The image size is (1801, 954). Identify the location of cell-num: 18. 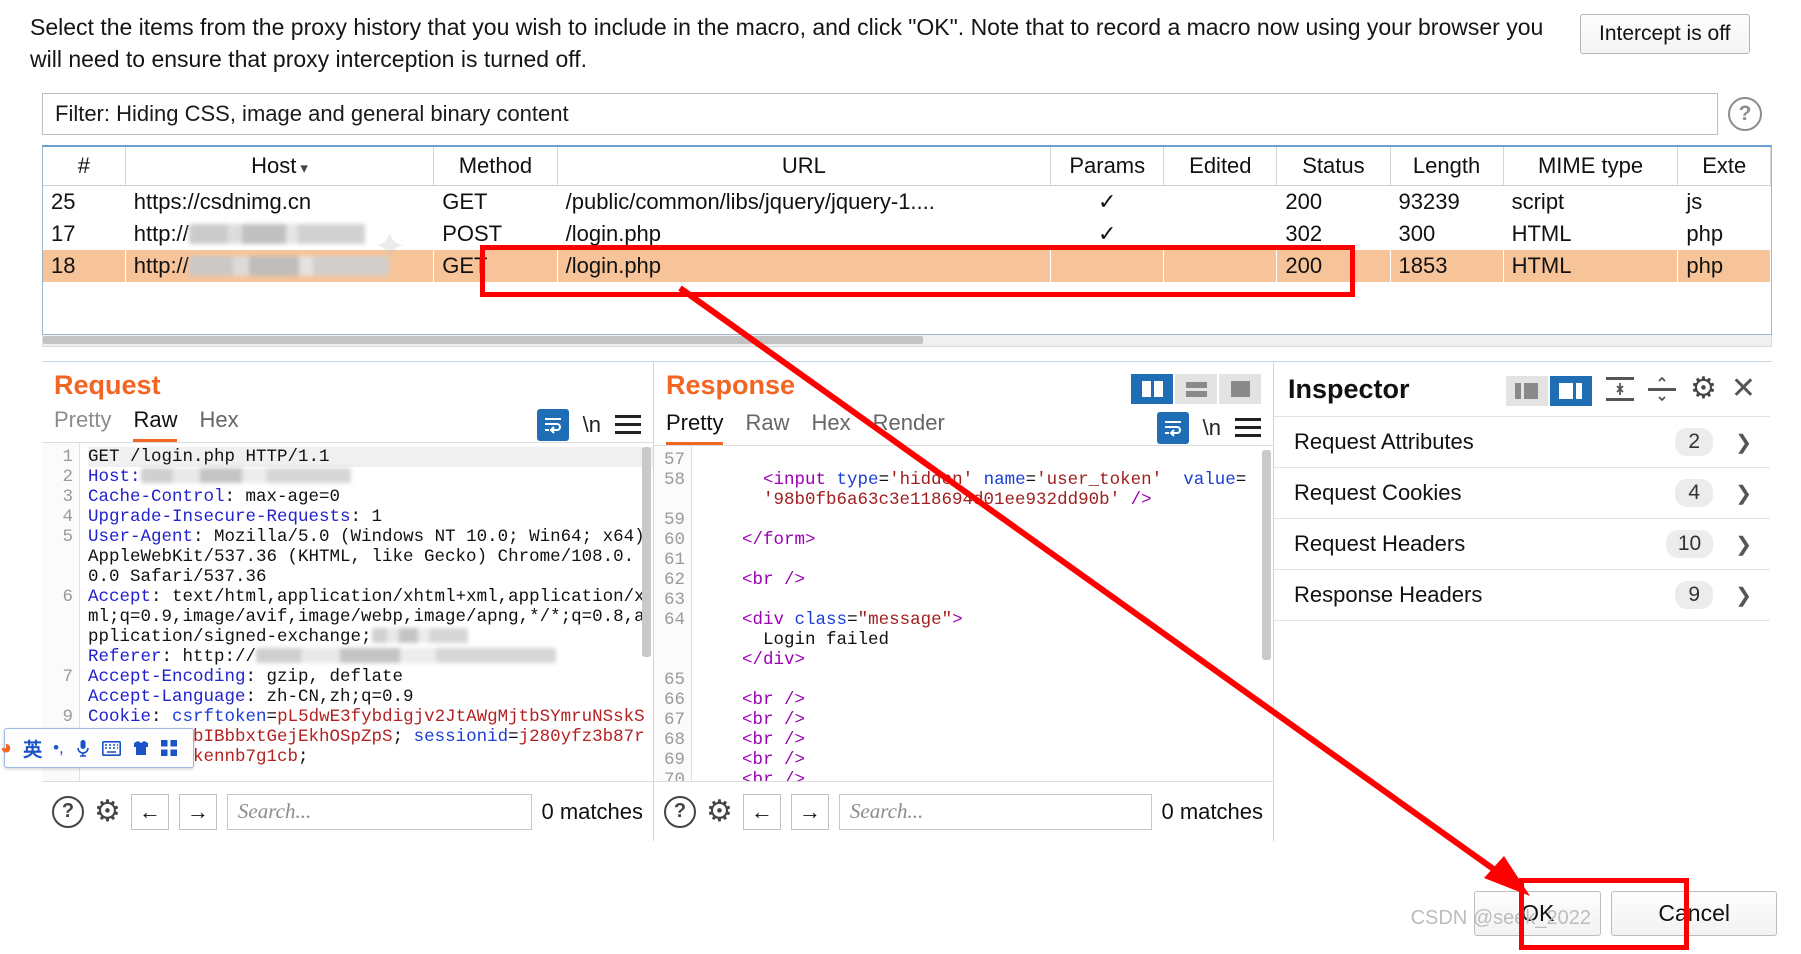
(84, 266).